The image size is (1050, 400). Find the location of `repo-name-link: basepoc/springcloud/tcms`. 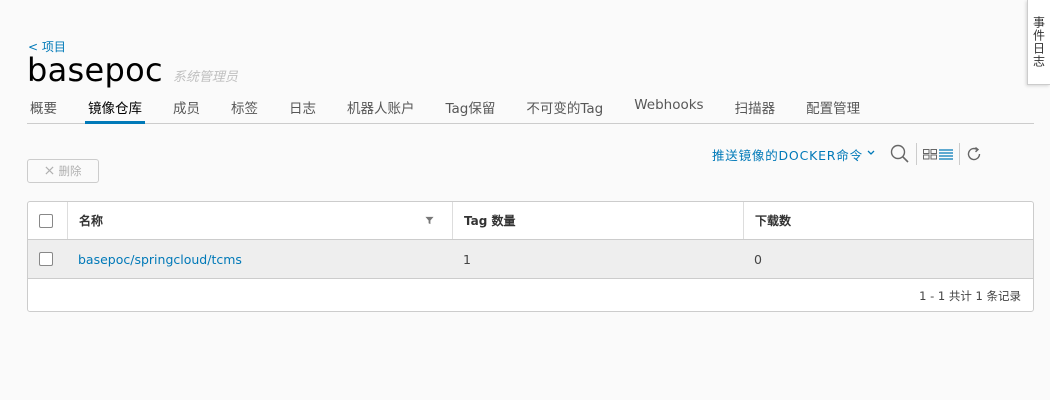

repo-name-link: basepoc/springcloud/tcms is located at coordinates (160, 259).